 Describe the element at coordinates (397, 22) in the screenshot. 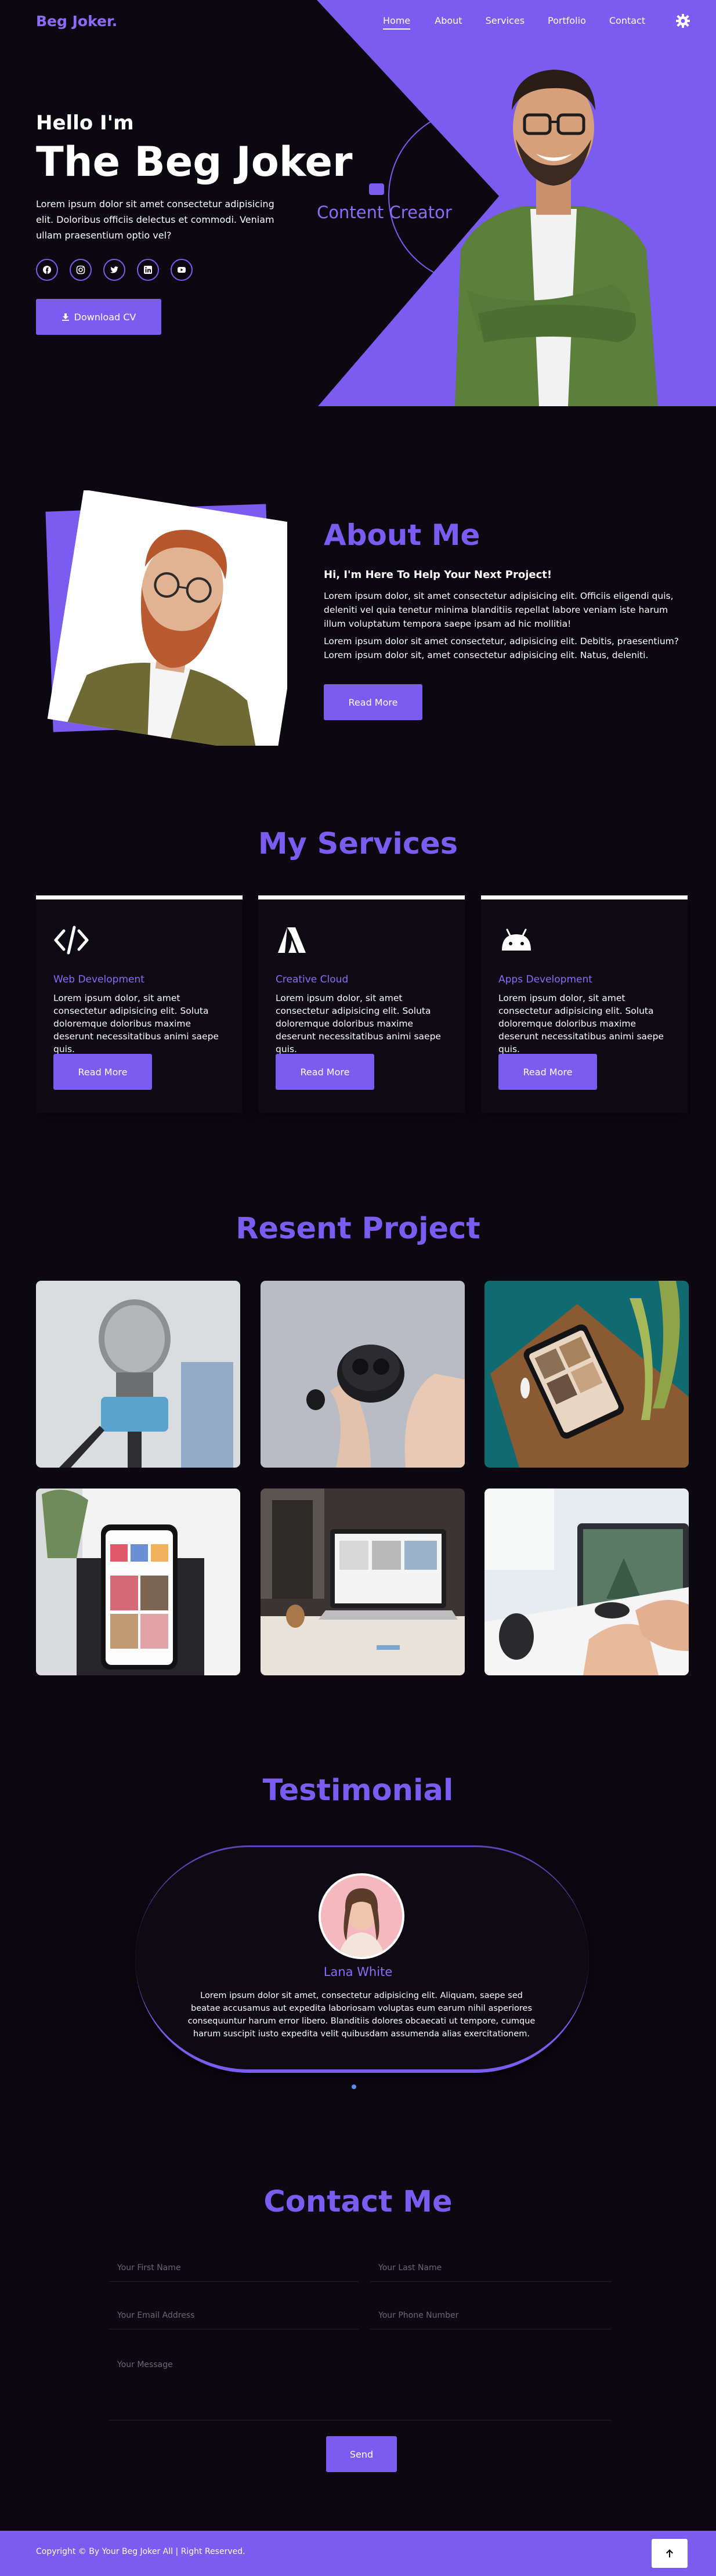

I see `nav-home: Home` at that location.